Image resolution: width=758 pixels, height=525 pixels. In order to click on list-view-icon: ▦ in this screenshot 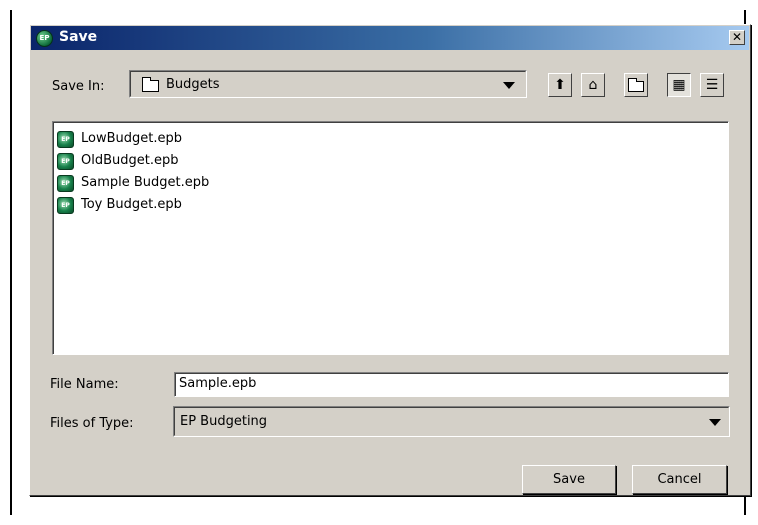, I will do `click(679, 85)`.